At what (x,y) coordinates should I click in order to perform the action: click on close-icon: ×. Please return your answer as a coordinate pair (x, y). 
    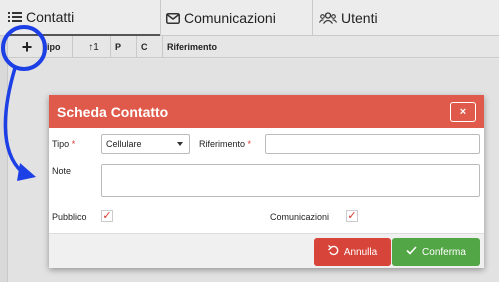
    Looking at the image, I should click on (463, 112).